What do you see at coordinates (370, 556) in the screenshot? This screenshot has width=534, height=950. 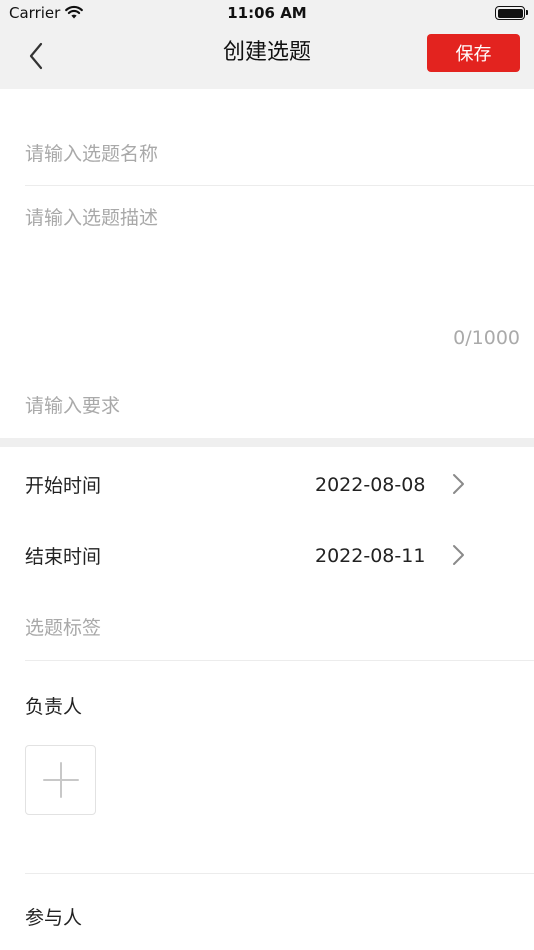 I see `end-time-value: 2022-08-11` at bounding box center [370, 556].